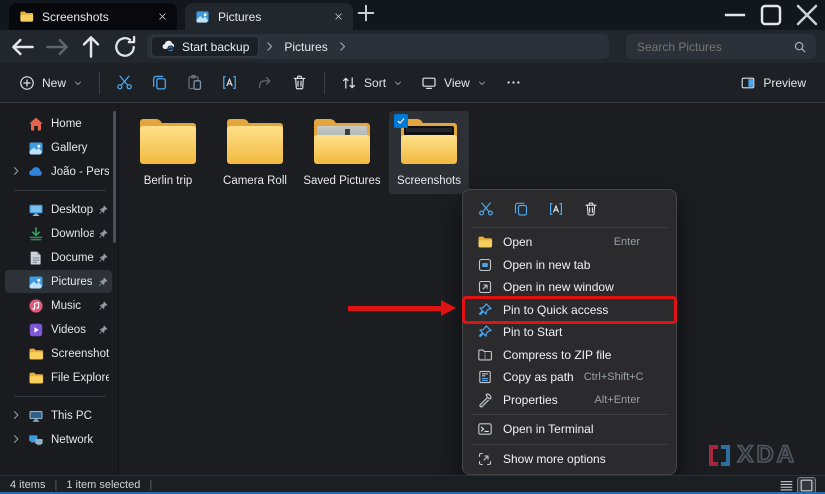  What do you see at coordinates (159, 83) in the screenshot?
I see `copy-button` at bounding box center [159, 83].